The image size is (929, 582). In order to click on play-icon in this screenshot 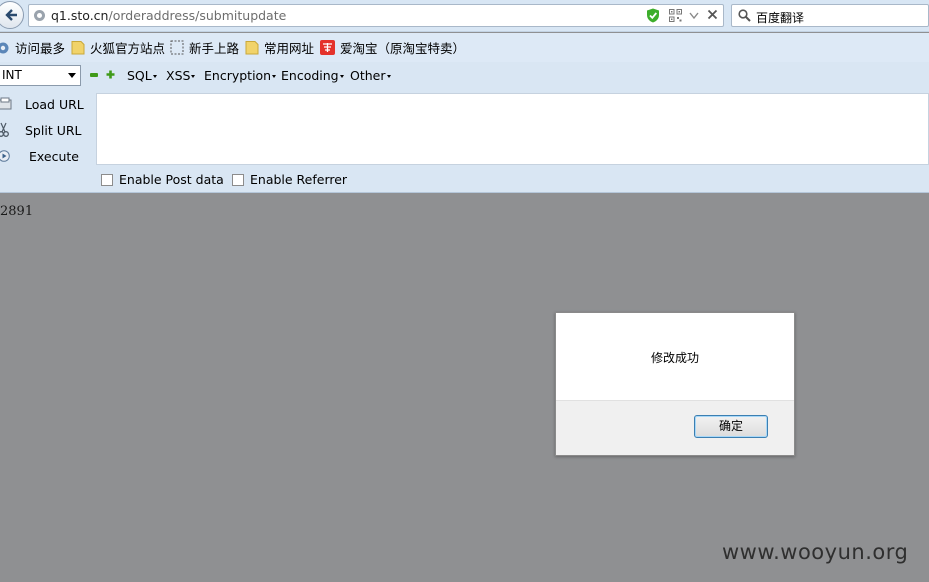, I will do `click(5, 156)`.